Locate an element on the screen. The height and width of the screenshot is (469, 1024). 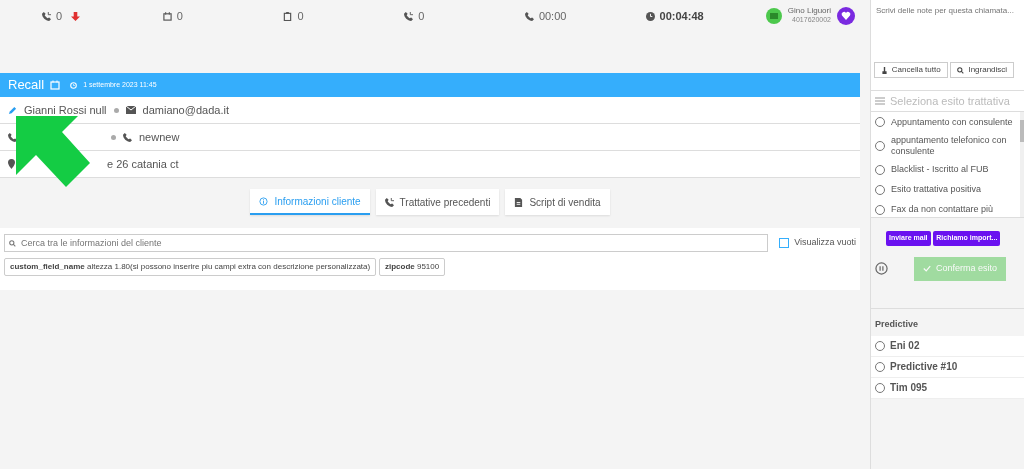
stat-value: 00:00 is located at coordinates (552, 16).